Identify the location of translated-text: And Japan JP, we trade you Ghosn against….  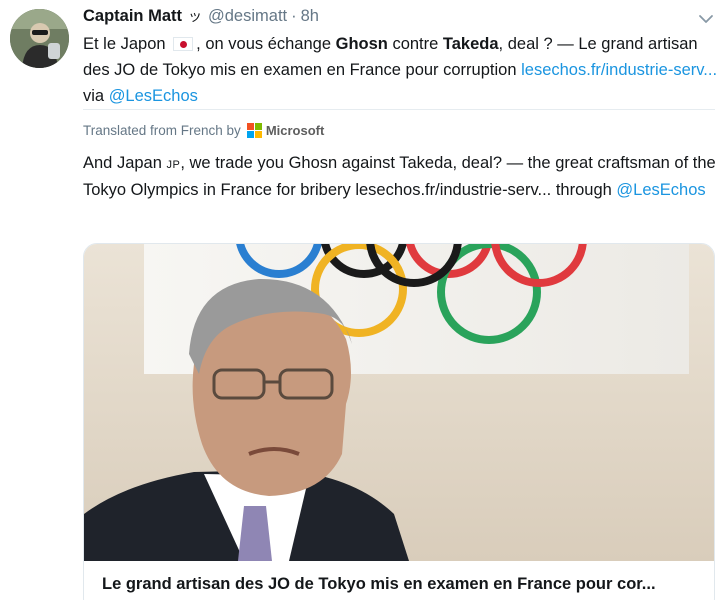
(400, 177).